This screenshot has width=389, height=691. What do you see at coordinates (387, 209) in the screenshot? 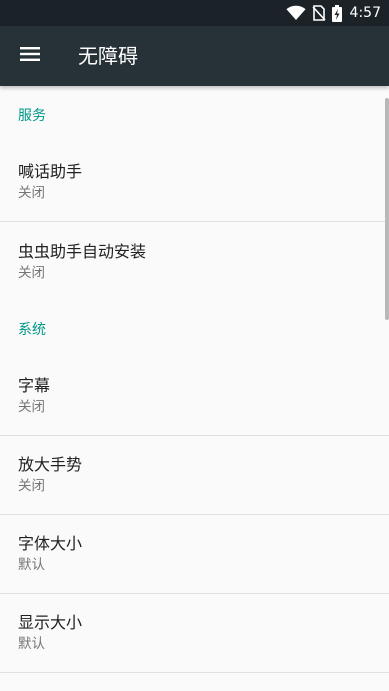
I see `scrollbar` at bounding box center [387, 209].